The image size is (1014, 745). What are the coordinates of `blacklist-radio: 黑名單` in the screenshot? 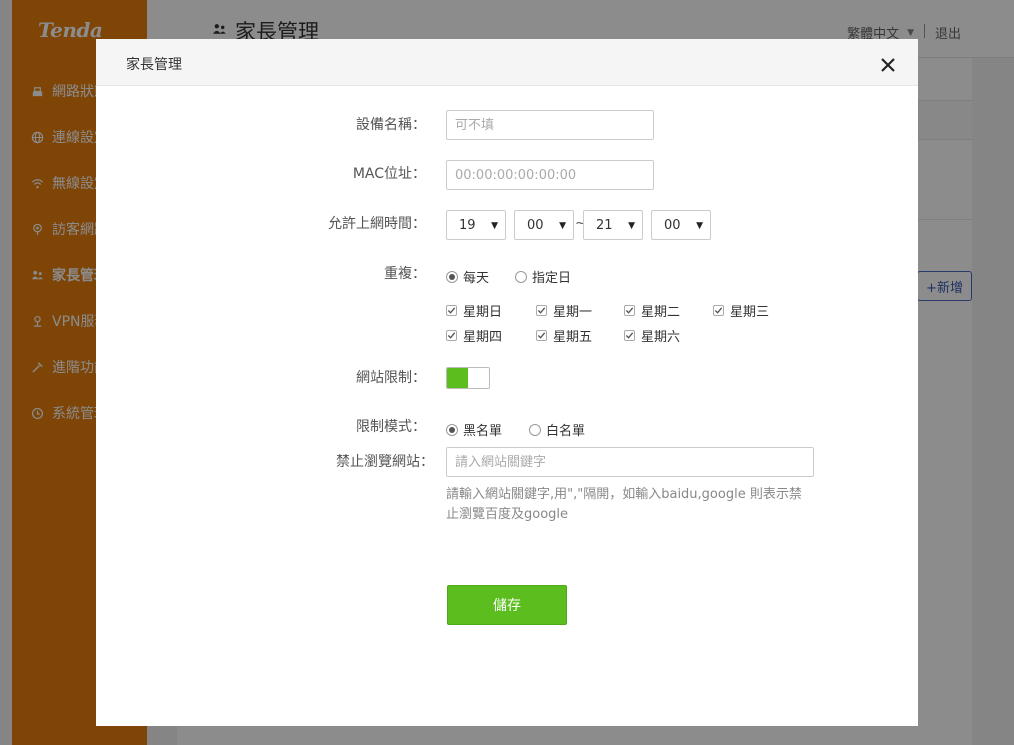 It's located at (474, 429).